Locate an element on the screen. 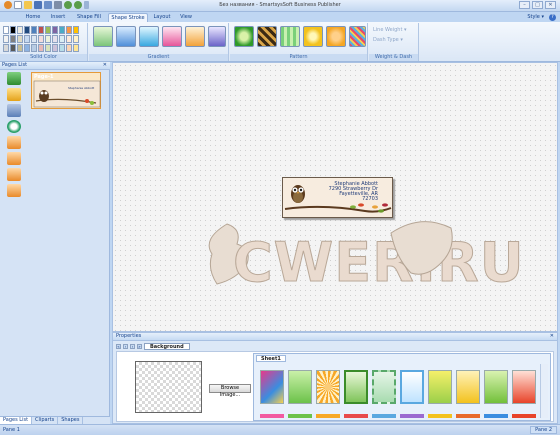 The image size is (560, 435). tab-home: Home is located at coordinates (33, 17).